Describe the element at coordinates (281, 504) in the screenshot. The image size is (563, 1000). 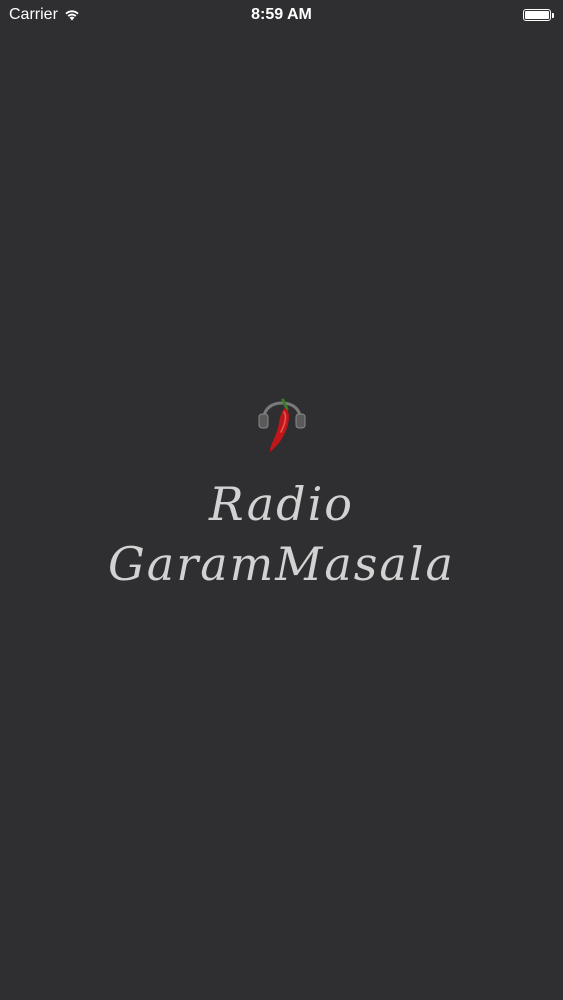
I see `app-title-line1: Radio` at that location.